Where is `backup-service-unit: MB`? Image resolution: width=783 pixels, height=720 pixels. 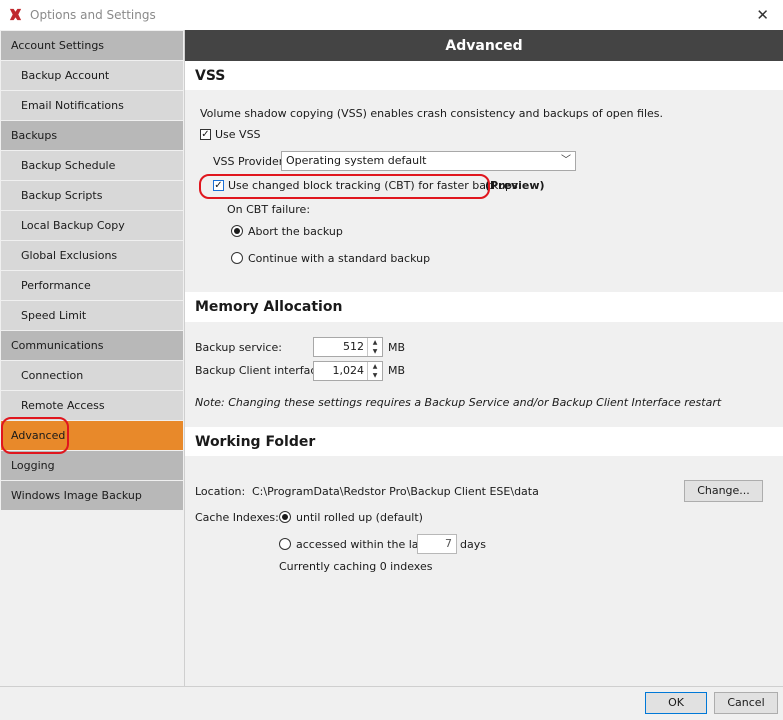
backup-service-unit: MB is located at coordinates (397, 347).